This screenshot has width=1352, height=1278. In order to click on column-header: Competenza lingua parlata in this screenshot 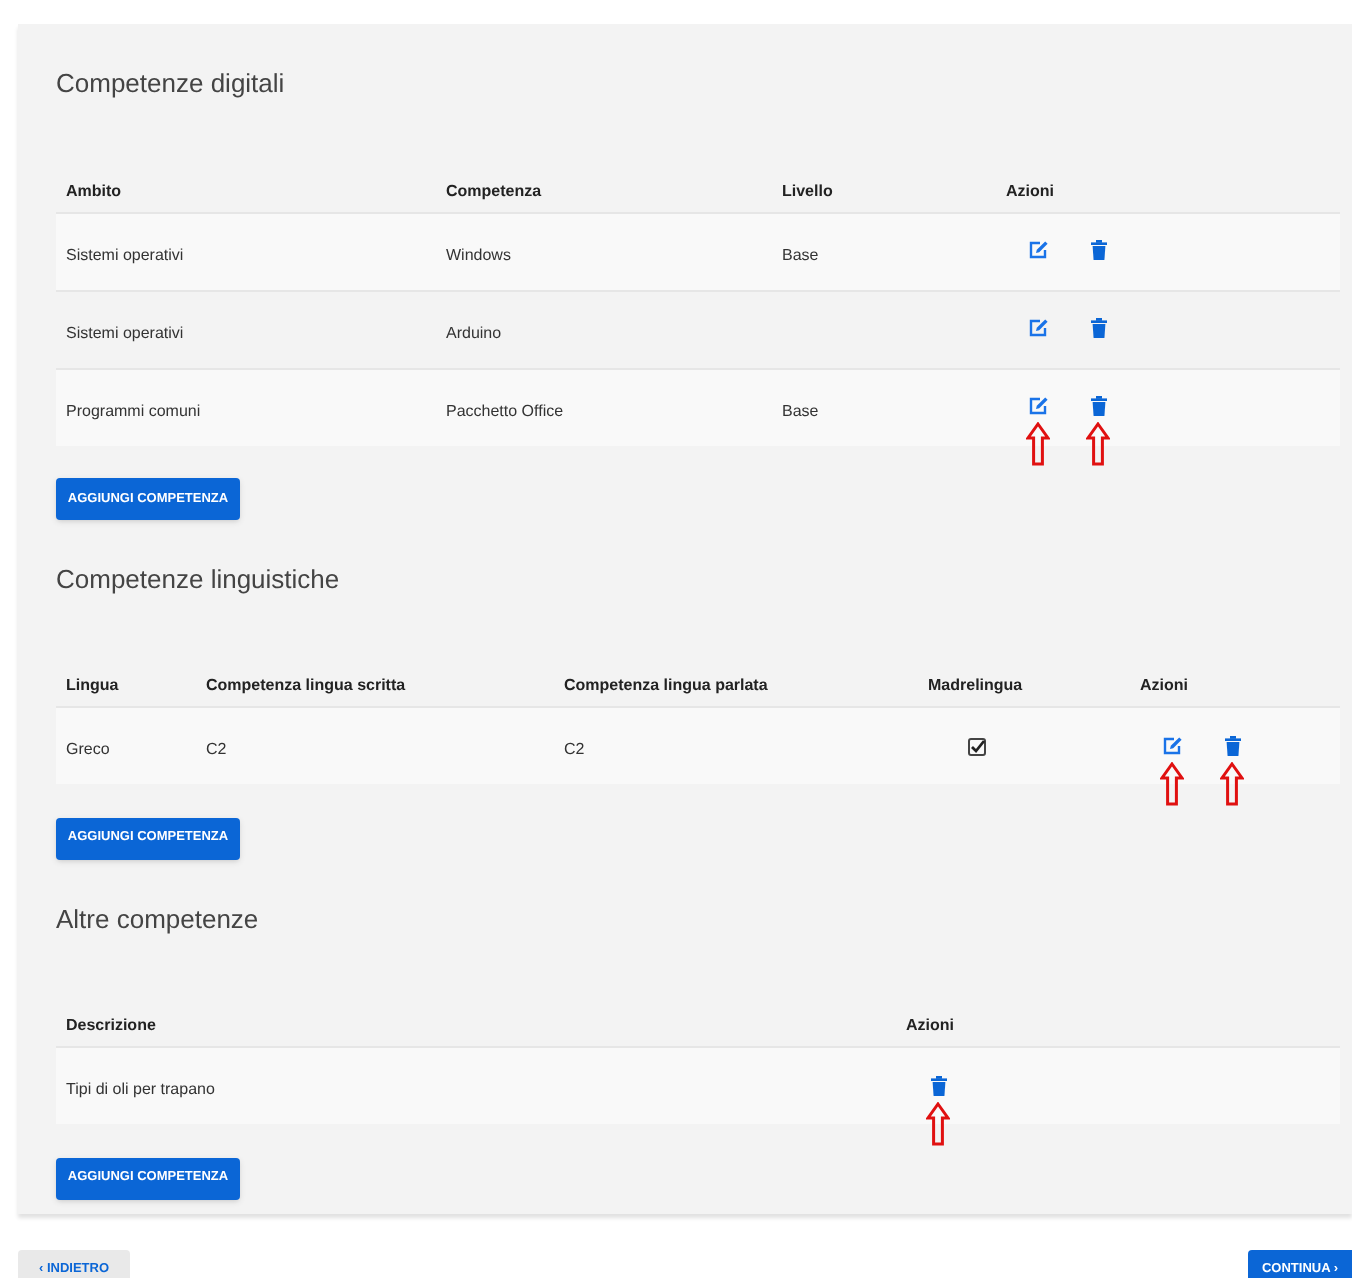, I will do `click(666, 685)`.